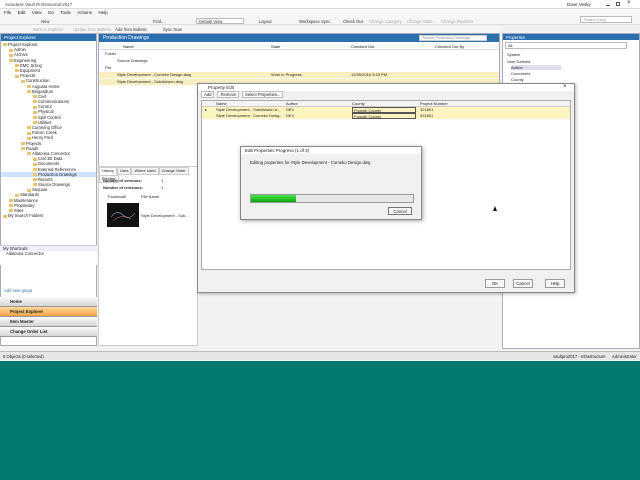 The height and width of the screenshot is (480, 640). I want to click on add-group-link: Add new group, so click(18, 290).